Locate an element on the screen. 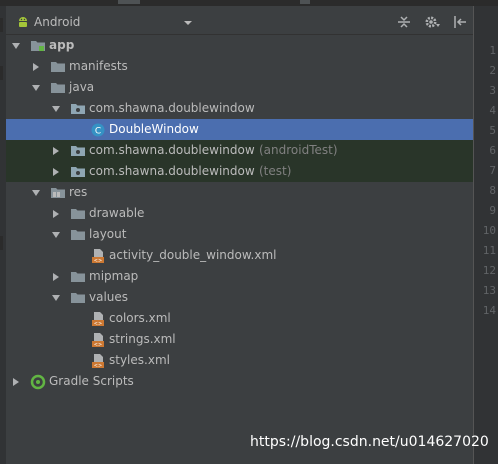 The width and height of the screenshot is (498, 464). tree-row: com.shawna.doublewindow (androidTest) is located at coordinates (239, 150).